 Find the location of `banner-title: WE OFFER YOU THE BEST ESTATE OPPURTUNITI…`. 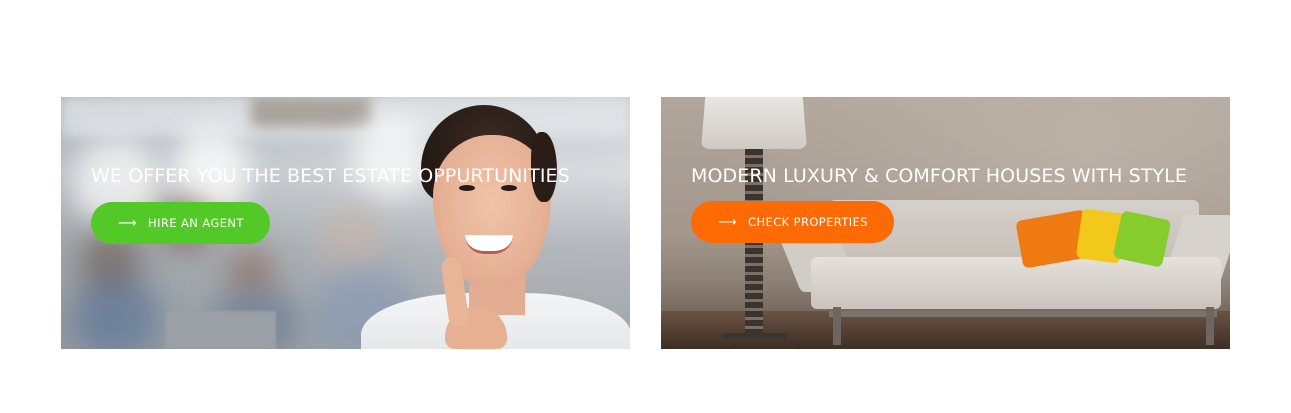

banner-title: WE OFFER YOU THE BEST ESTATE OPPURTUNITI… is located at coordinates (330, 176).